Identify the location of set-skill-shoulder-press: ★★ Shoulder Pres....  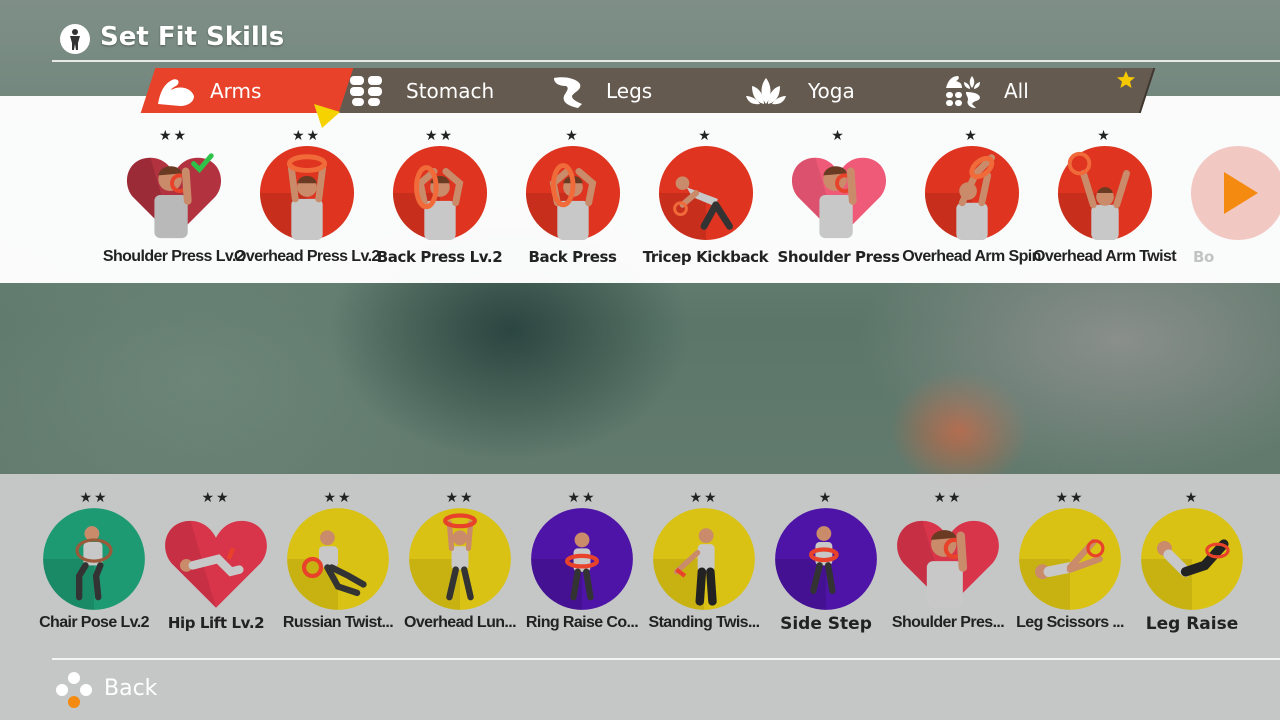
(948, 565).